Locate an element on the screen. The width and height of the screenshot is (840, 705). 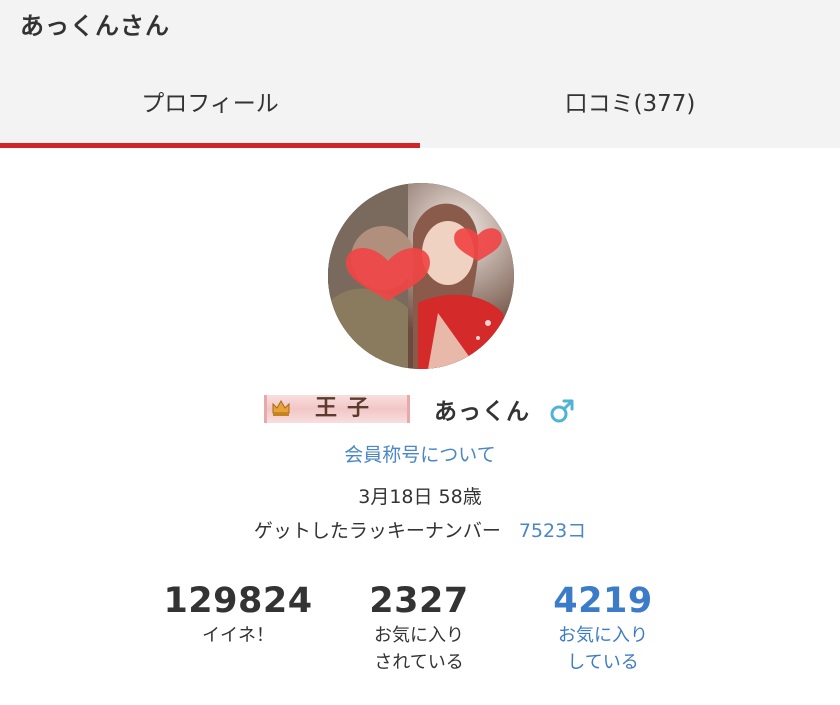
member-rank-link: 会員称号について is located at coordinates (420, 453).